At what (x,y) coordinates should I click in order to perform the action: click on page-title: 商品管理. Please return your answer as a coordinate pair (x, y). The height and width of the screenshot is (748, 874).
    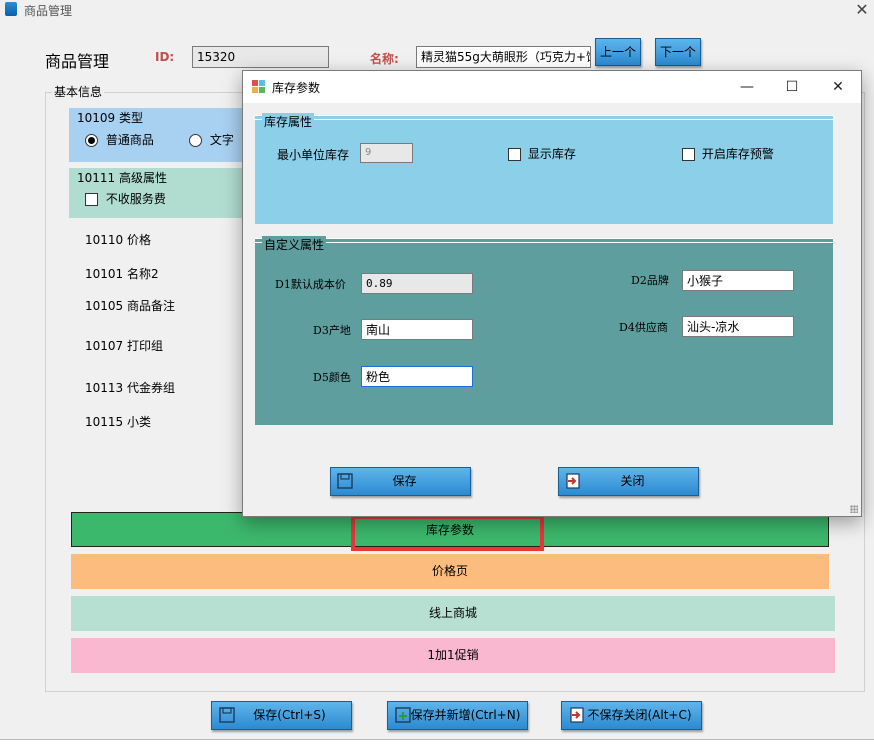
    Looking at the image, I should click on (77, 61).